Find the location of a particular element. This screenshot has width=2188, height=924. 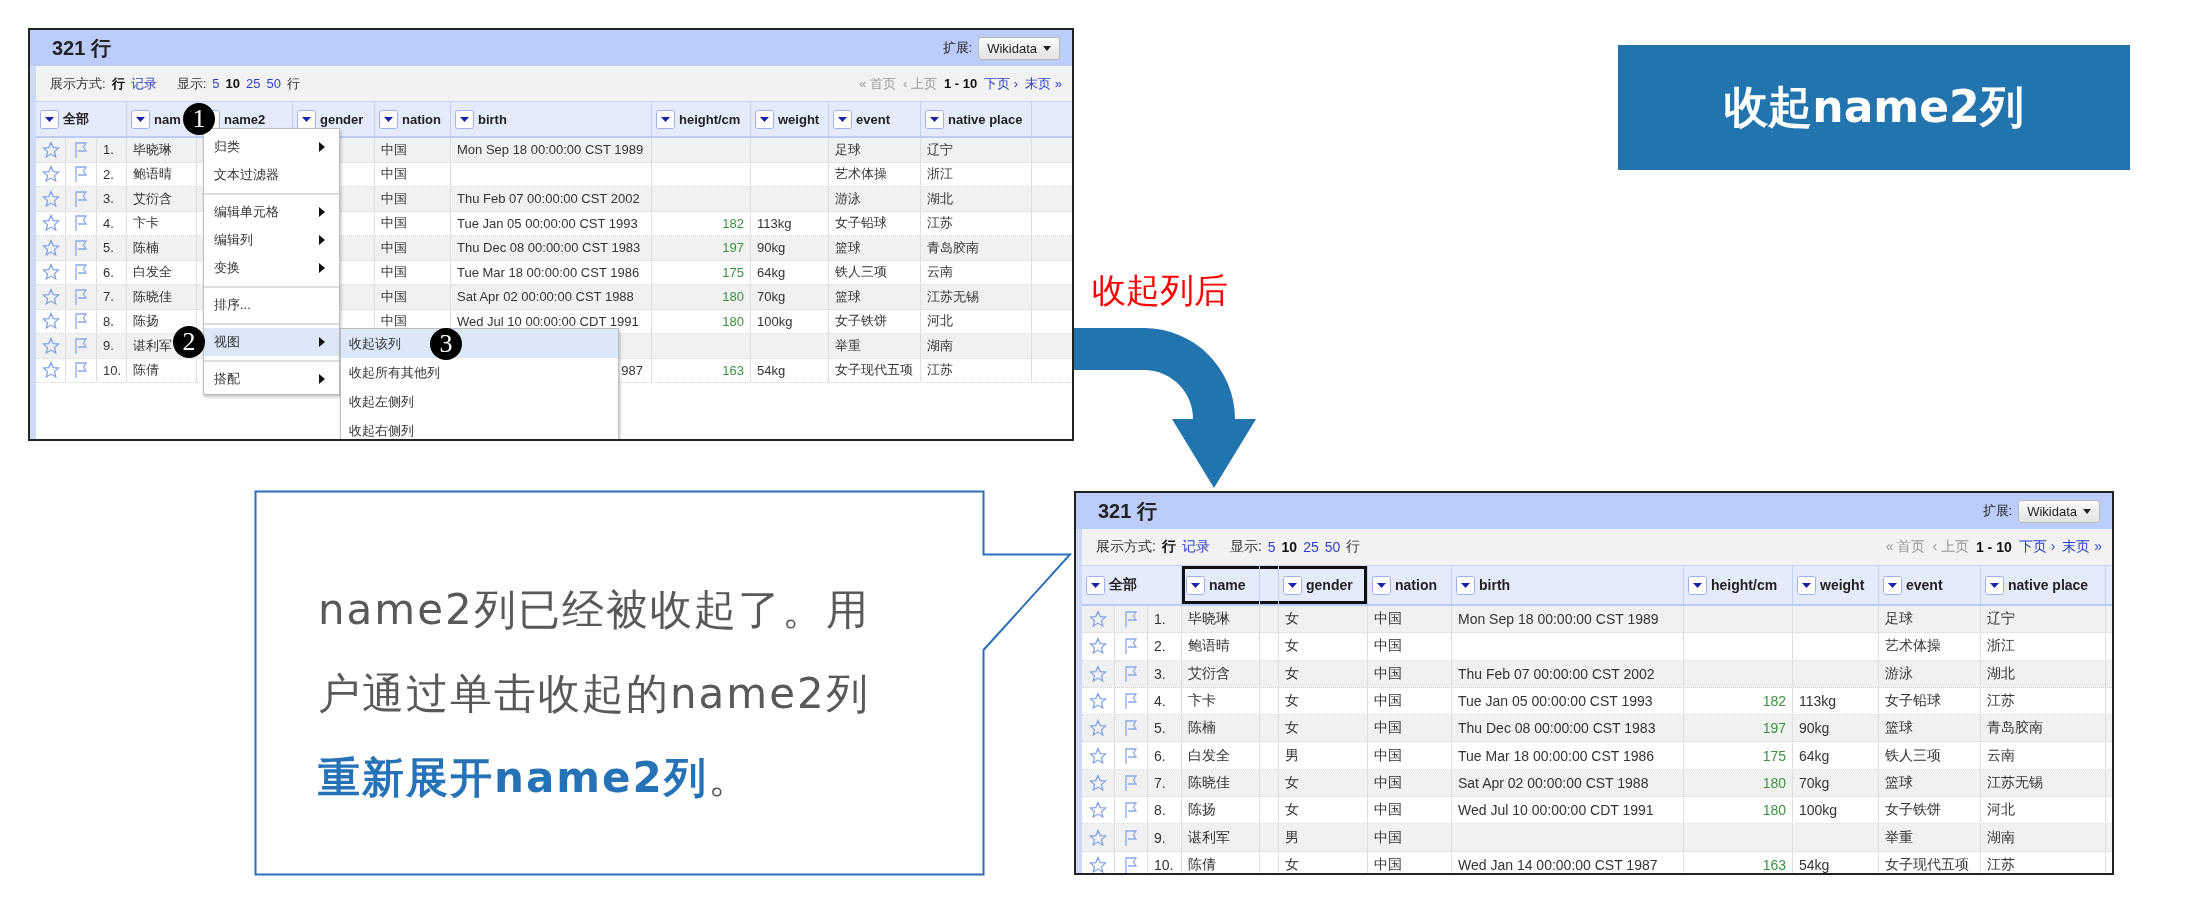

menu-item: 编辑列 is located at coordinates (271, 240).